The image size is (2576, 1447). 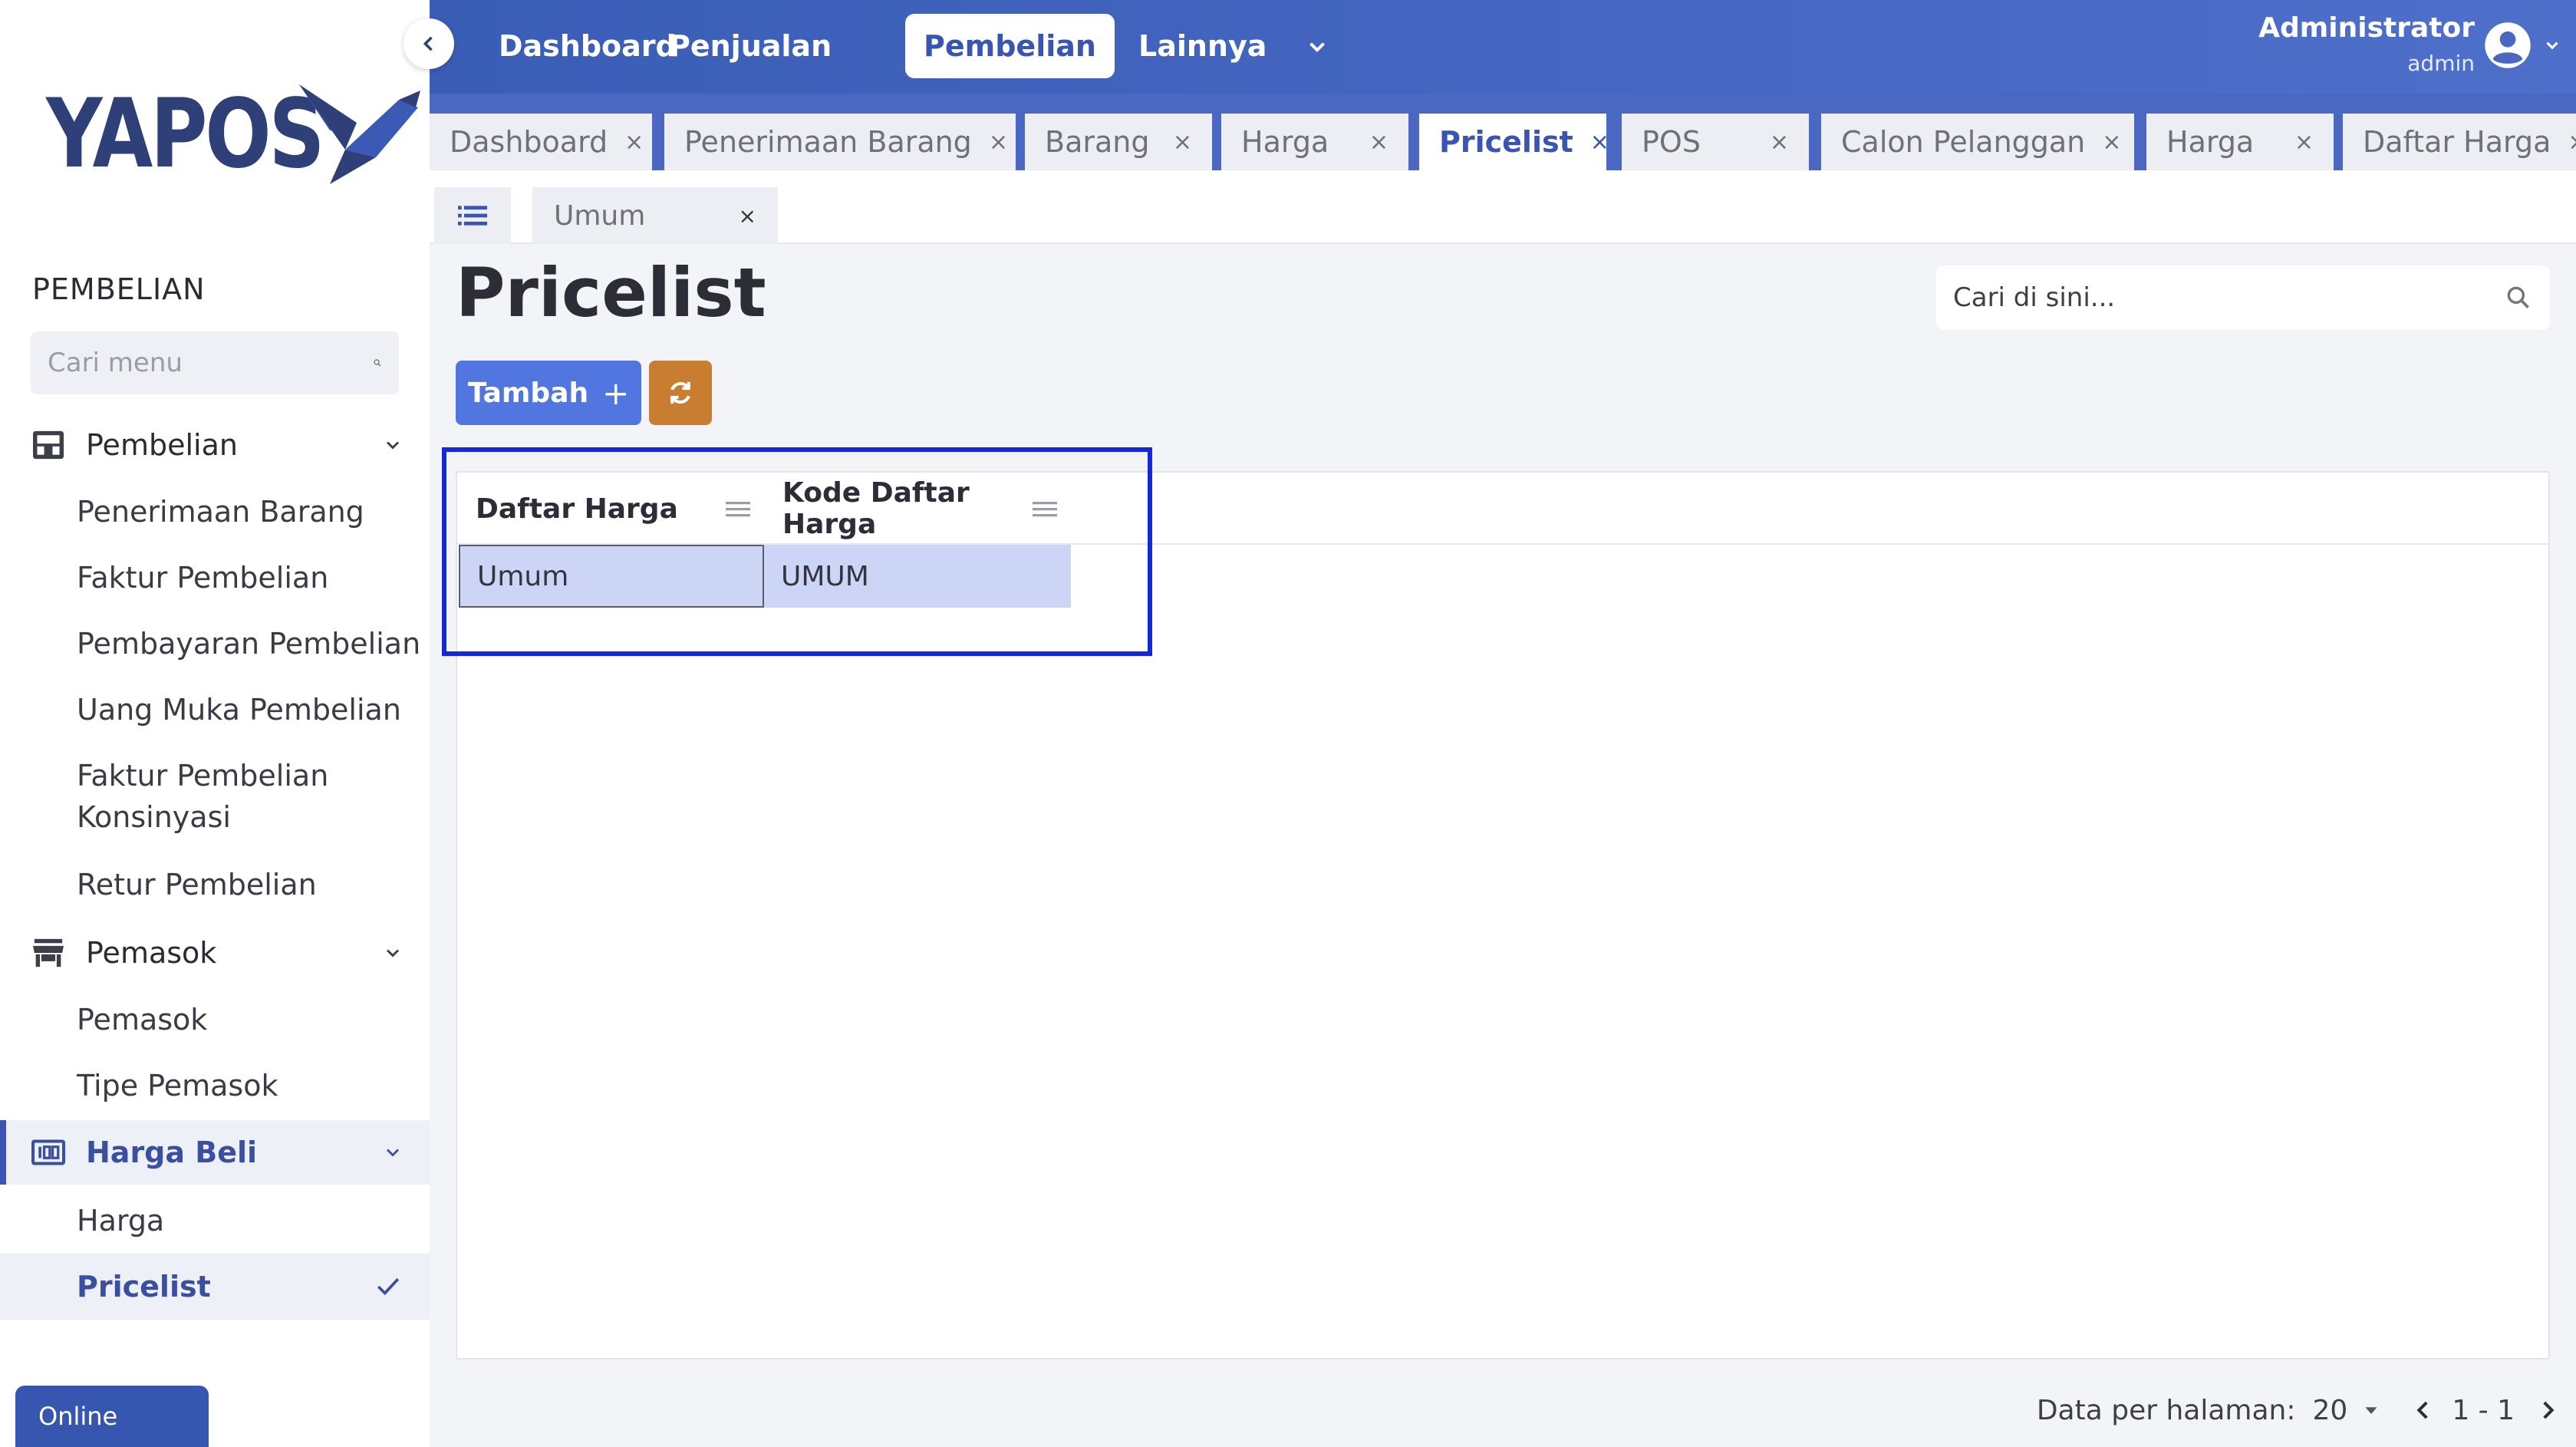 I want to click on plus-icon: +, so click(x=616, y=393).